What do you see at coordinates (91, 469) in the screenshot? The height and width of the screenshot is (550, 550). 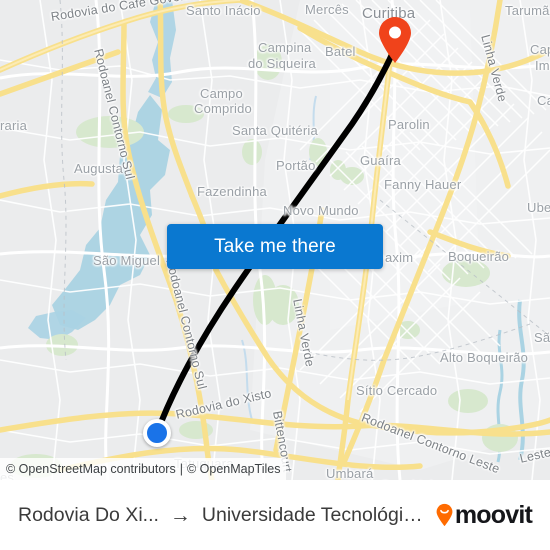 I see `attribution-osm: © OpenStreetMap contributors` at bounding box center [91, 469].